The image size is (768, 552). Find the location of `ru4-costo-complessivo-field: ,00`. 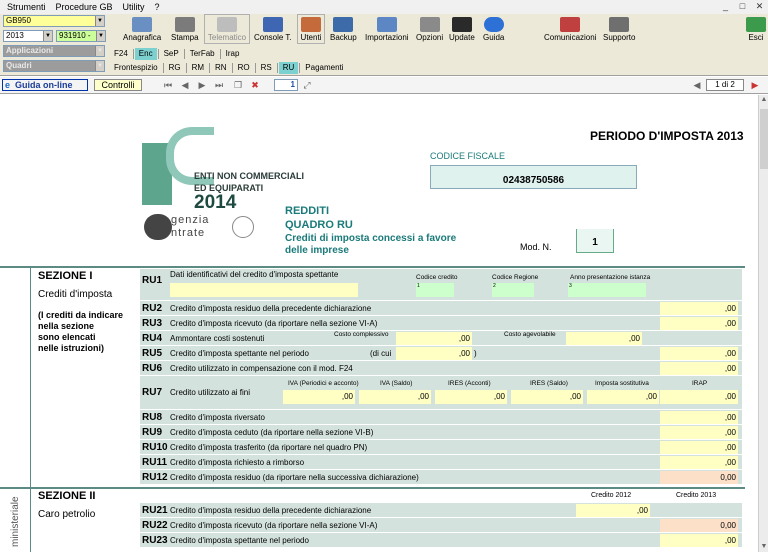

ru4-costo-complessivo-field: ,00 is located at coordinates (434, 338).